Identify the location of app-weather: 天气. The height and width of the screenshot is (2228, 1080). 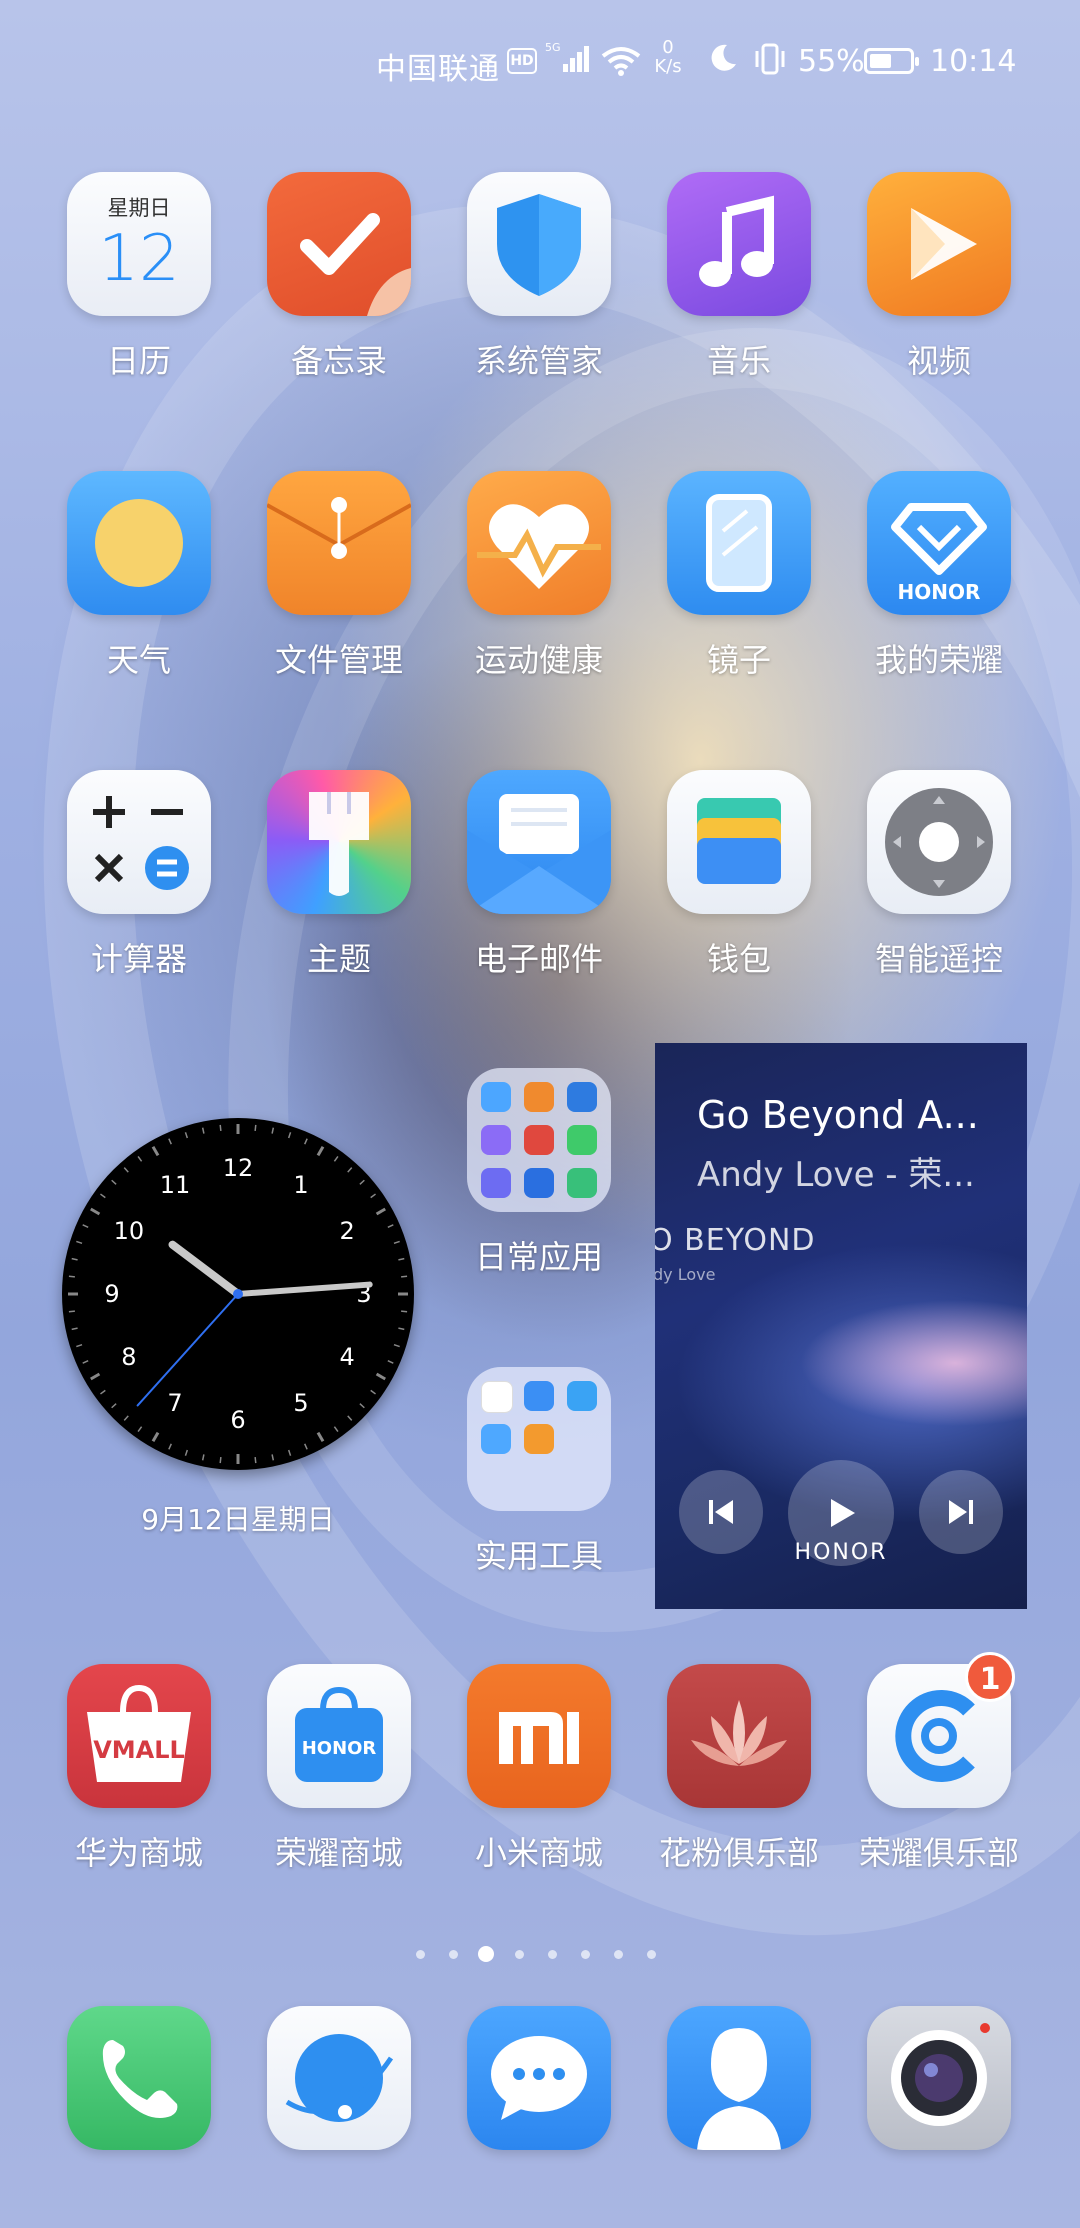
(139, 576).